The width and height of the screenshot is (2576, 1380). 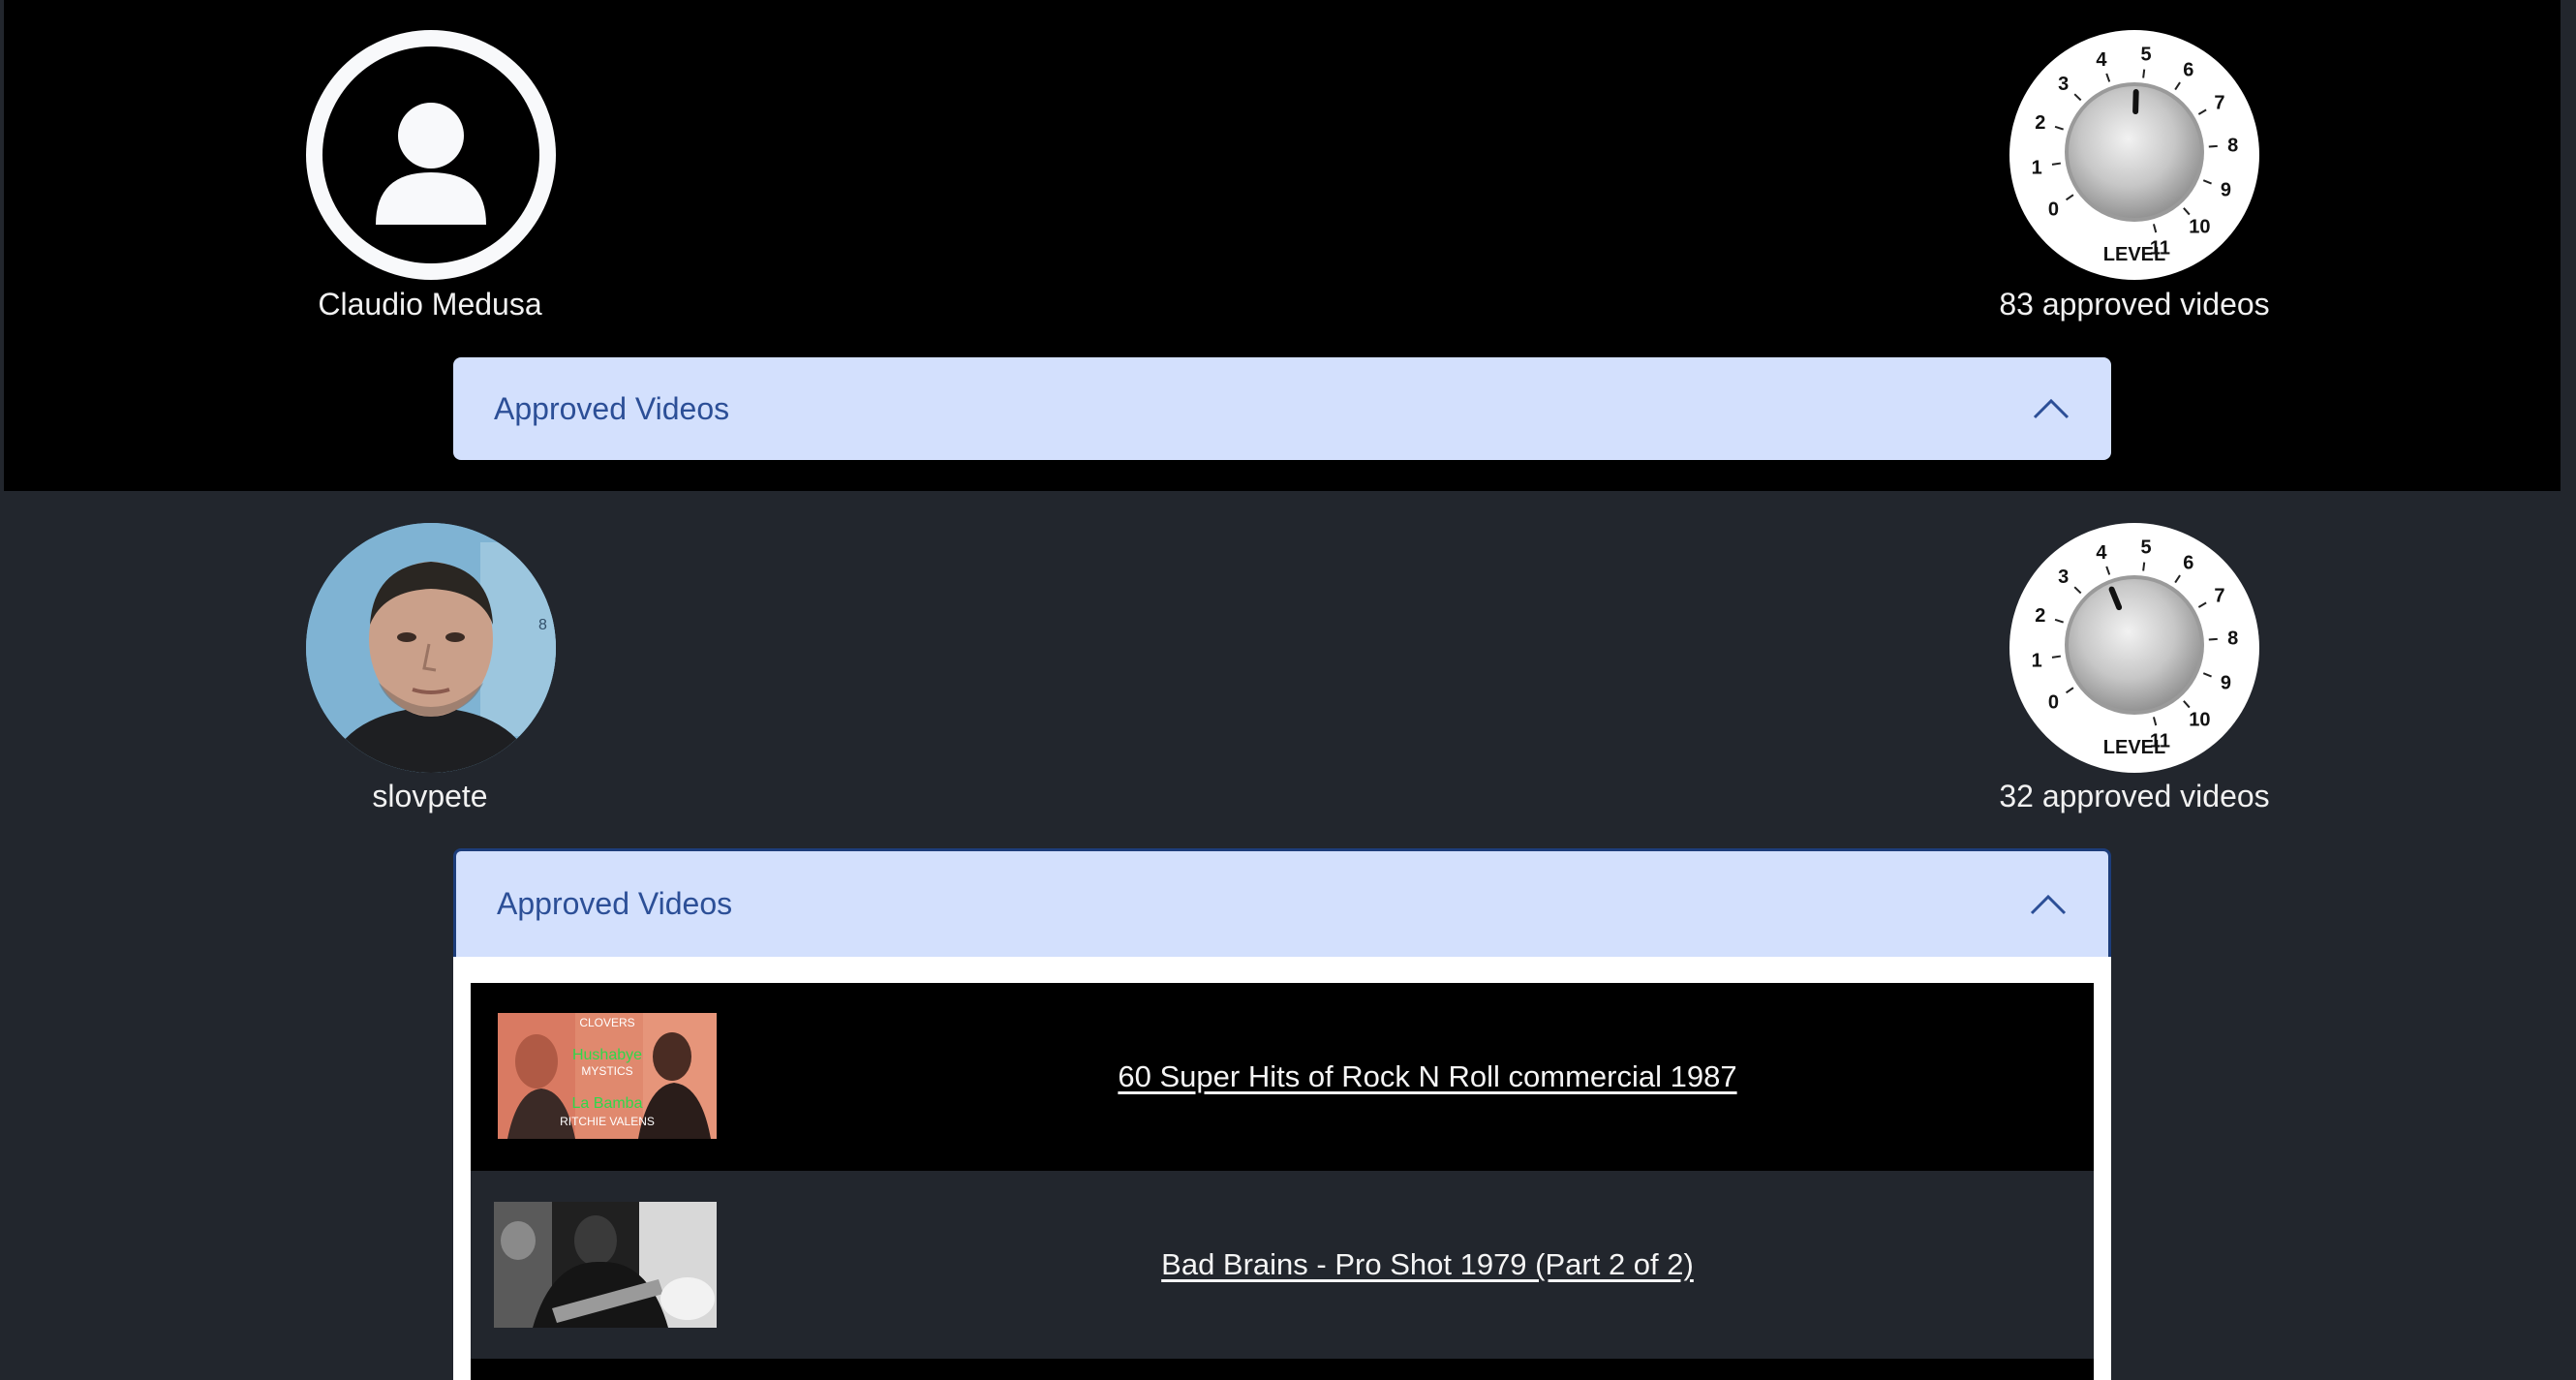 What do you see at coordinates (430, 304) in the screenshot?
I see `user-name: Claudio Medusa` at bounding box center [430, 304].